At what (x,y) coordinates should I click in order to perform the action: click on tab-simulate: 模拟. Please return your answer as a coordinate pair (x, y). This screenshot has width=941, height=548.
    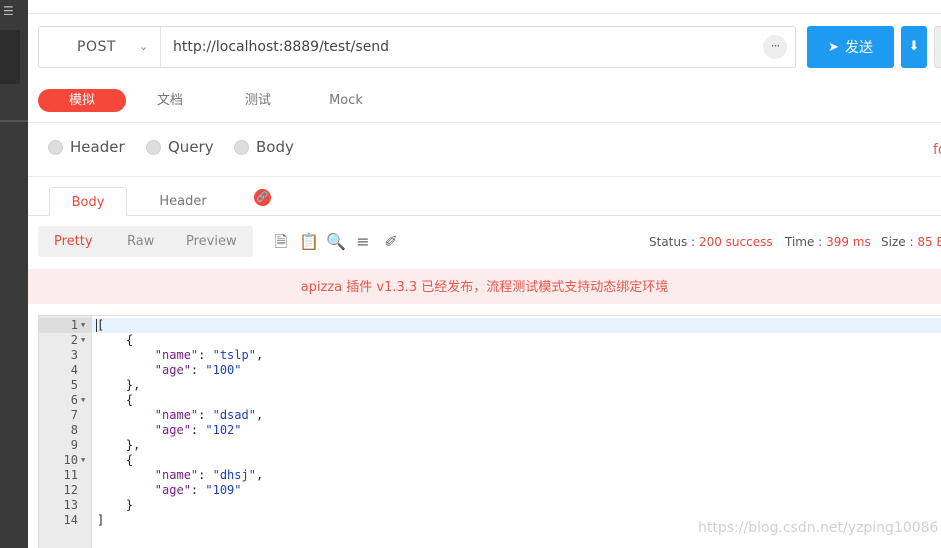
    Looking at the image, I should click on (82, 100).